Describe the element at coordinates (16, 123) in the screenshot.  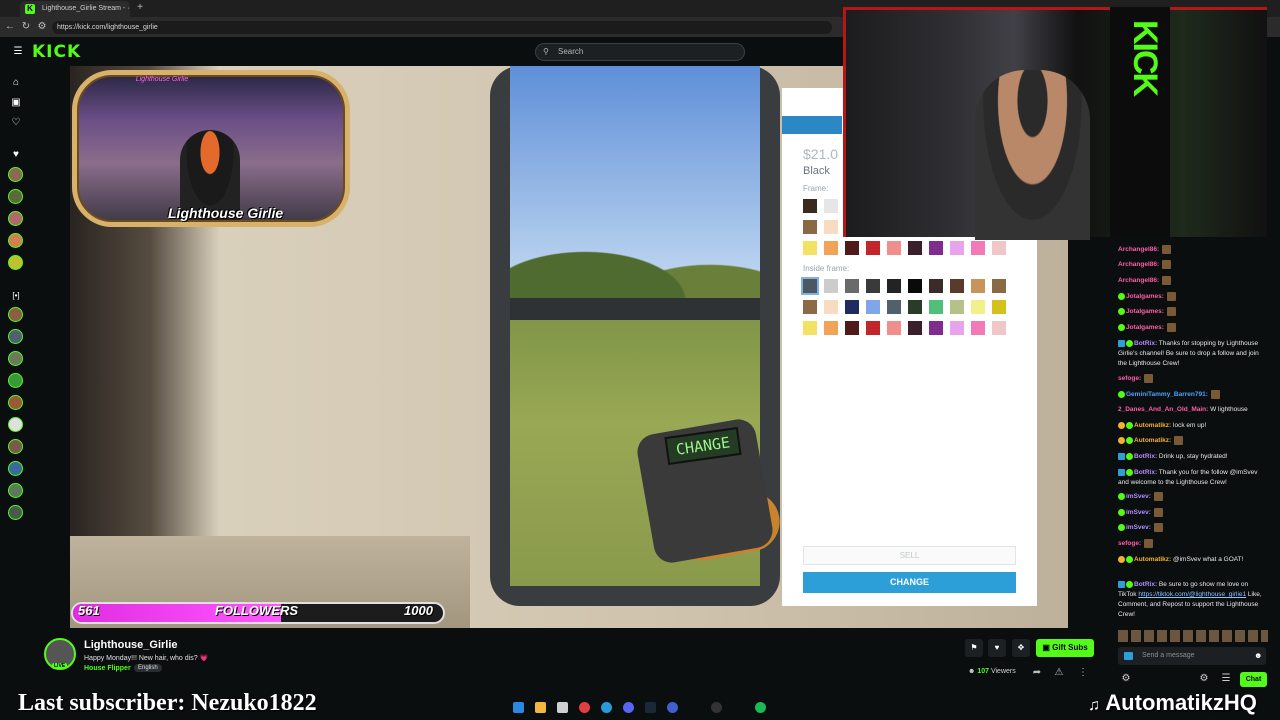
I see `following-icon: ♡` at that location.